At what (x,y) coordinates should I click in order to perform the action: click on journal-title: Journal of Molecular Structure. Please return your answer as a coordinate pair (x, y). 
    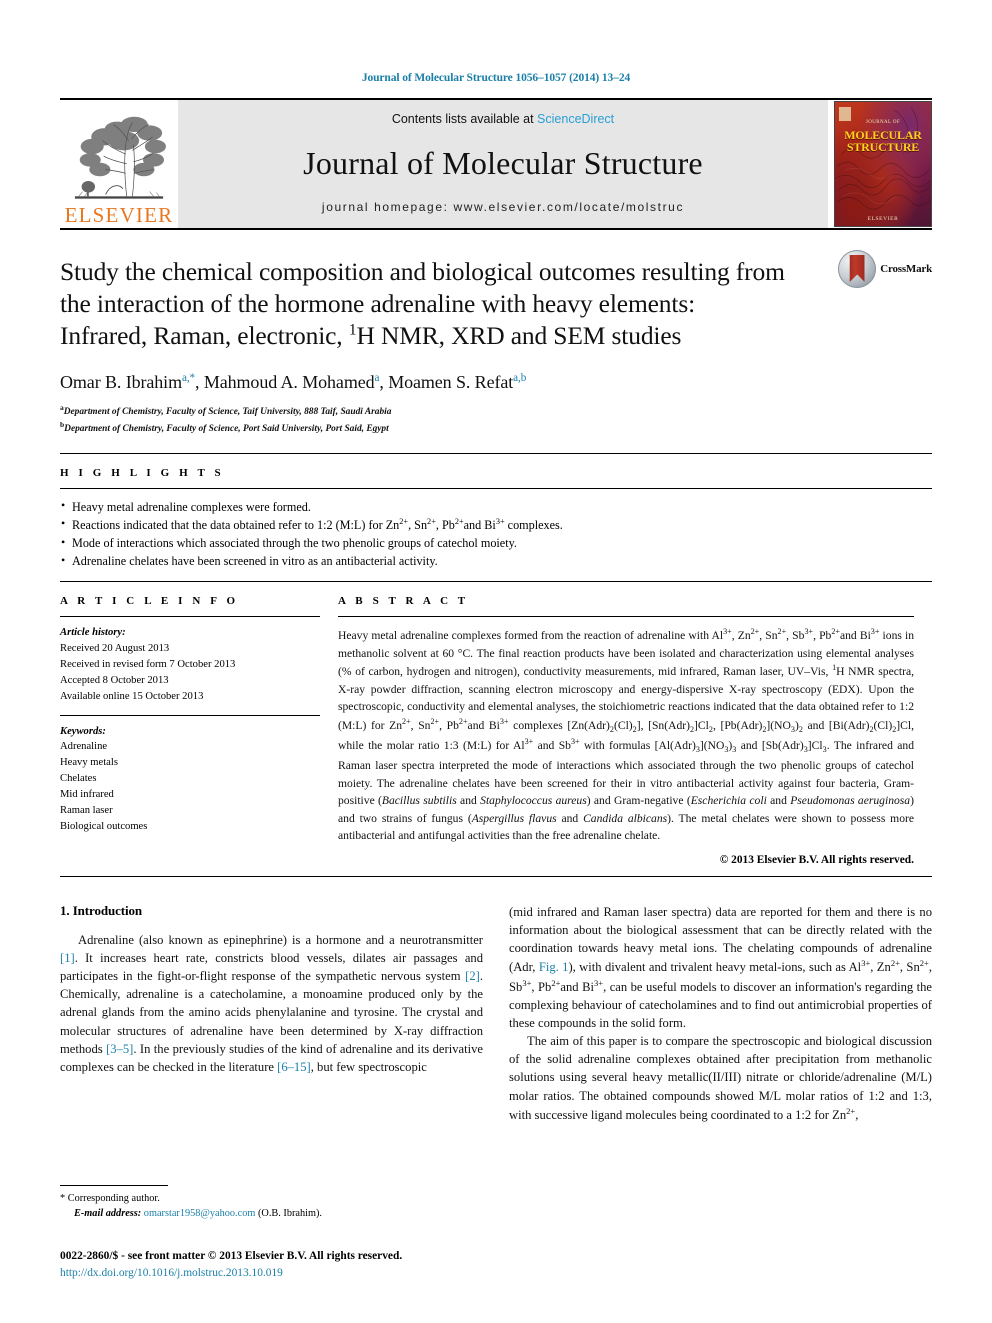
    Looking at the image, I should click on (503, 162).